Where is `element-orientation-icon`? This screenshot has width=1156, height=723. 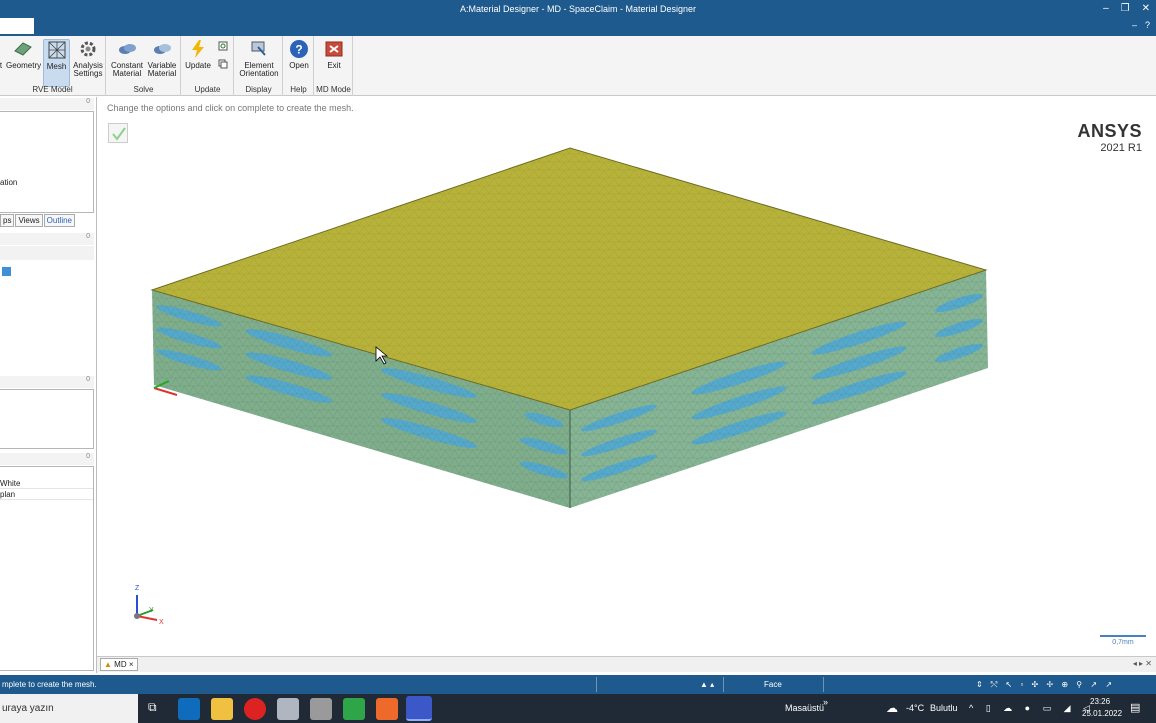 element-orientation-icon is located at coordinates (258, 48).